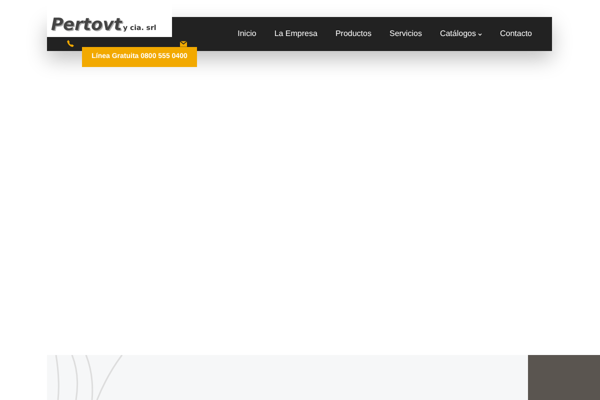 The width and height of the screenshot is (600, 400). Describe the element at coordinates (183, 44) in the screenshot. I see `mail-icon` at that location.